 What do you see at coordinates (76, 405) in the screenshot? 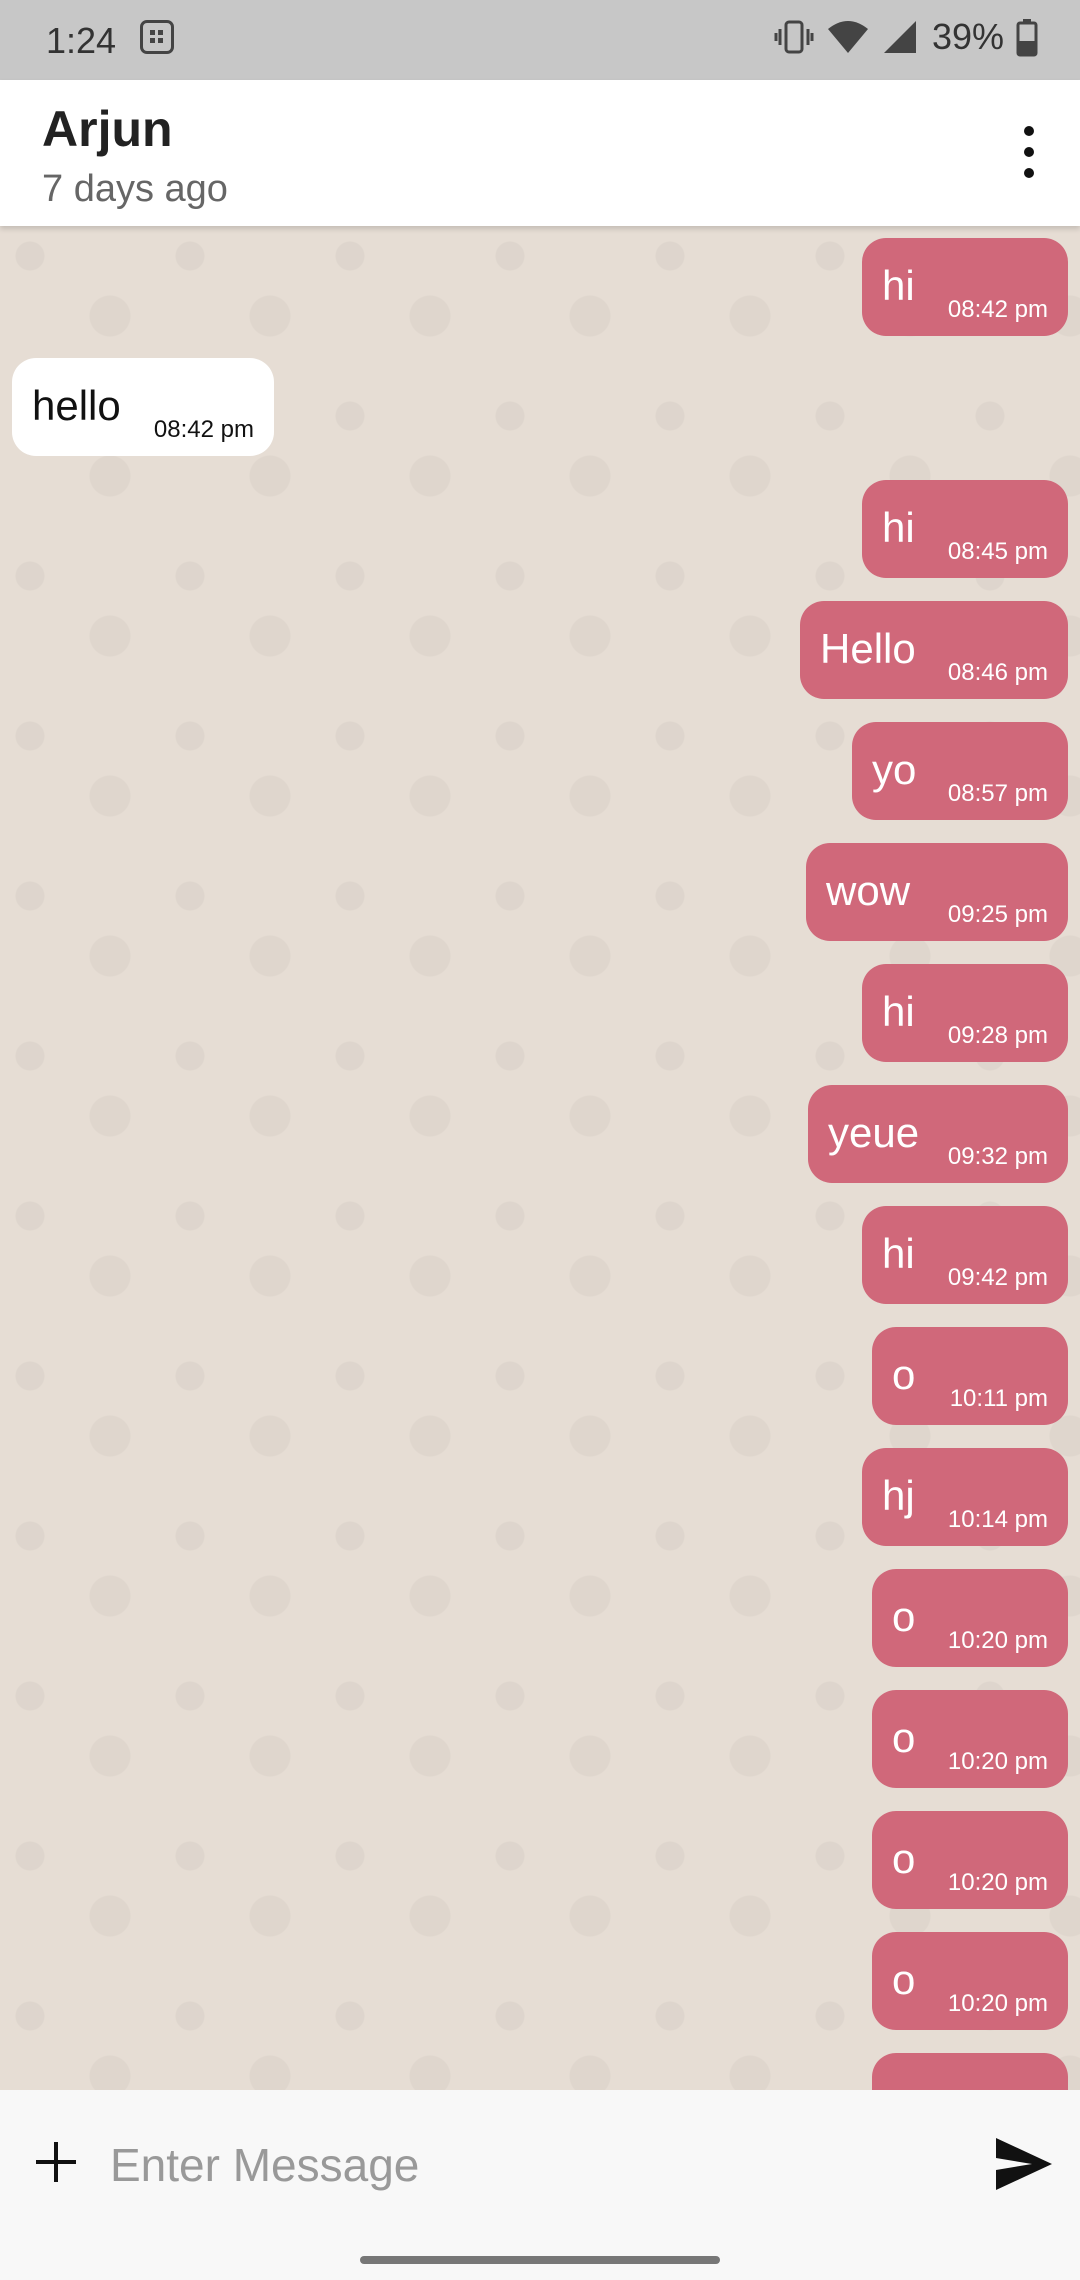
I see `message-text: hello` at bounding box center [76, 405].